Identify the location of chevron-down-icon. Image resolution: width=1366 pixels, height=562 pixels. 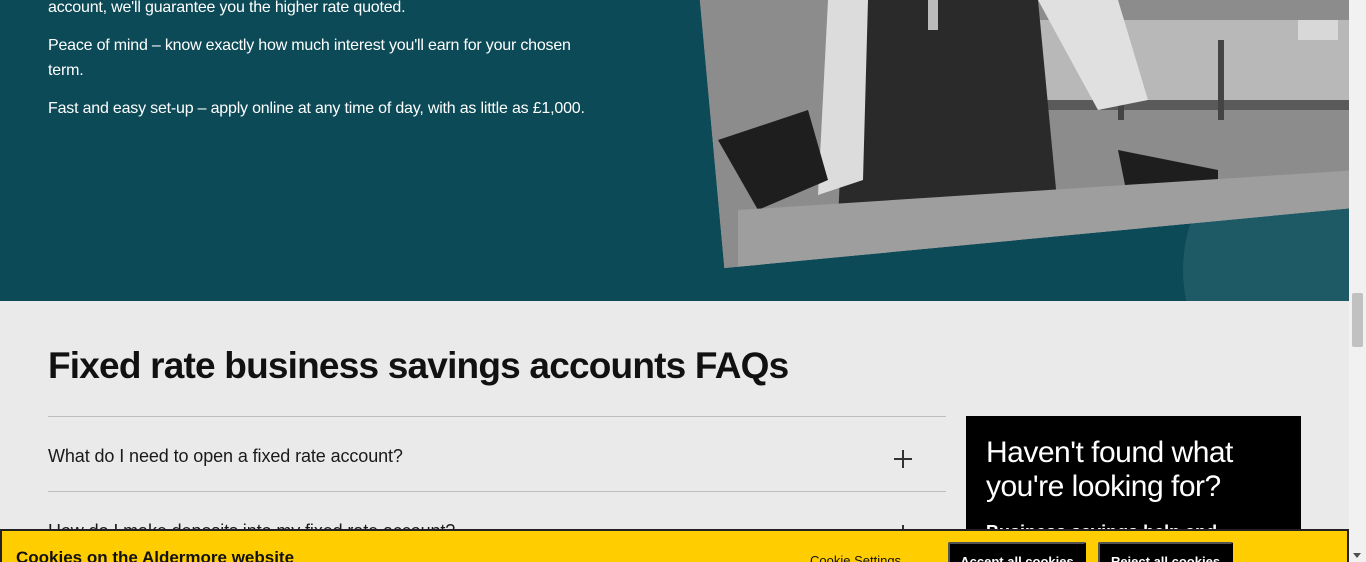
(1357, 555).